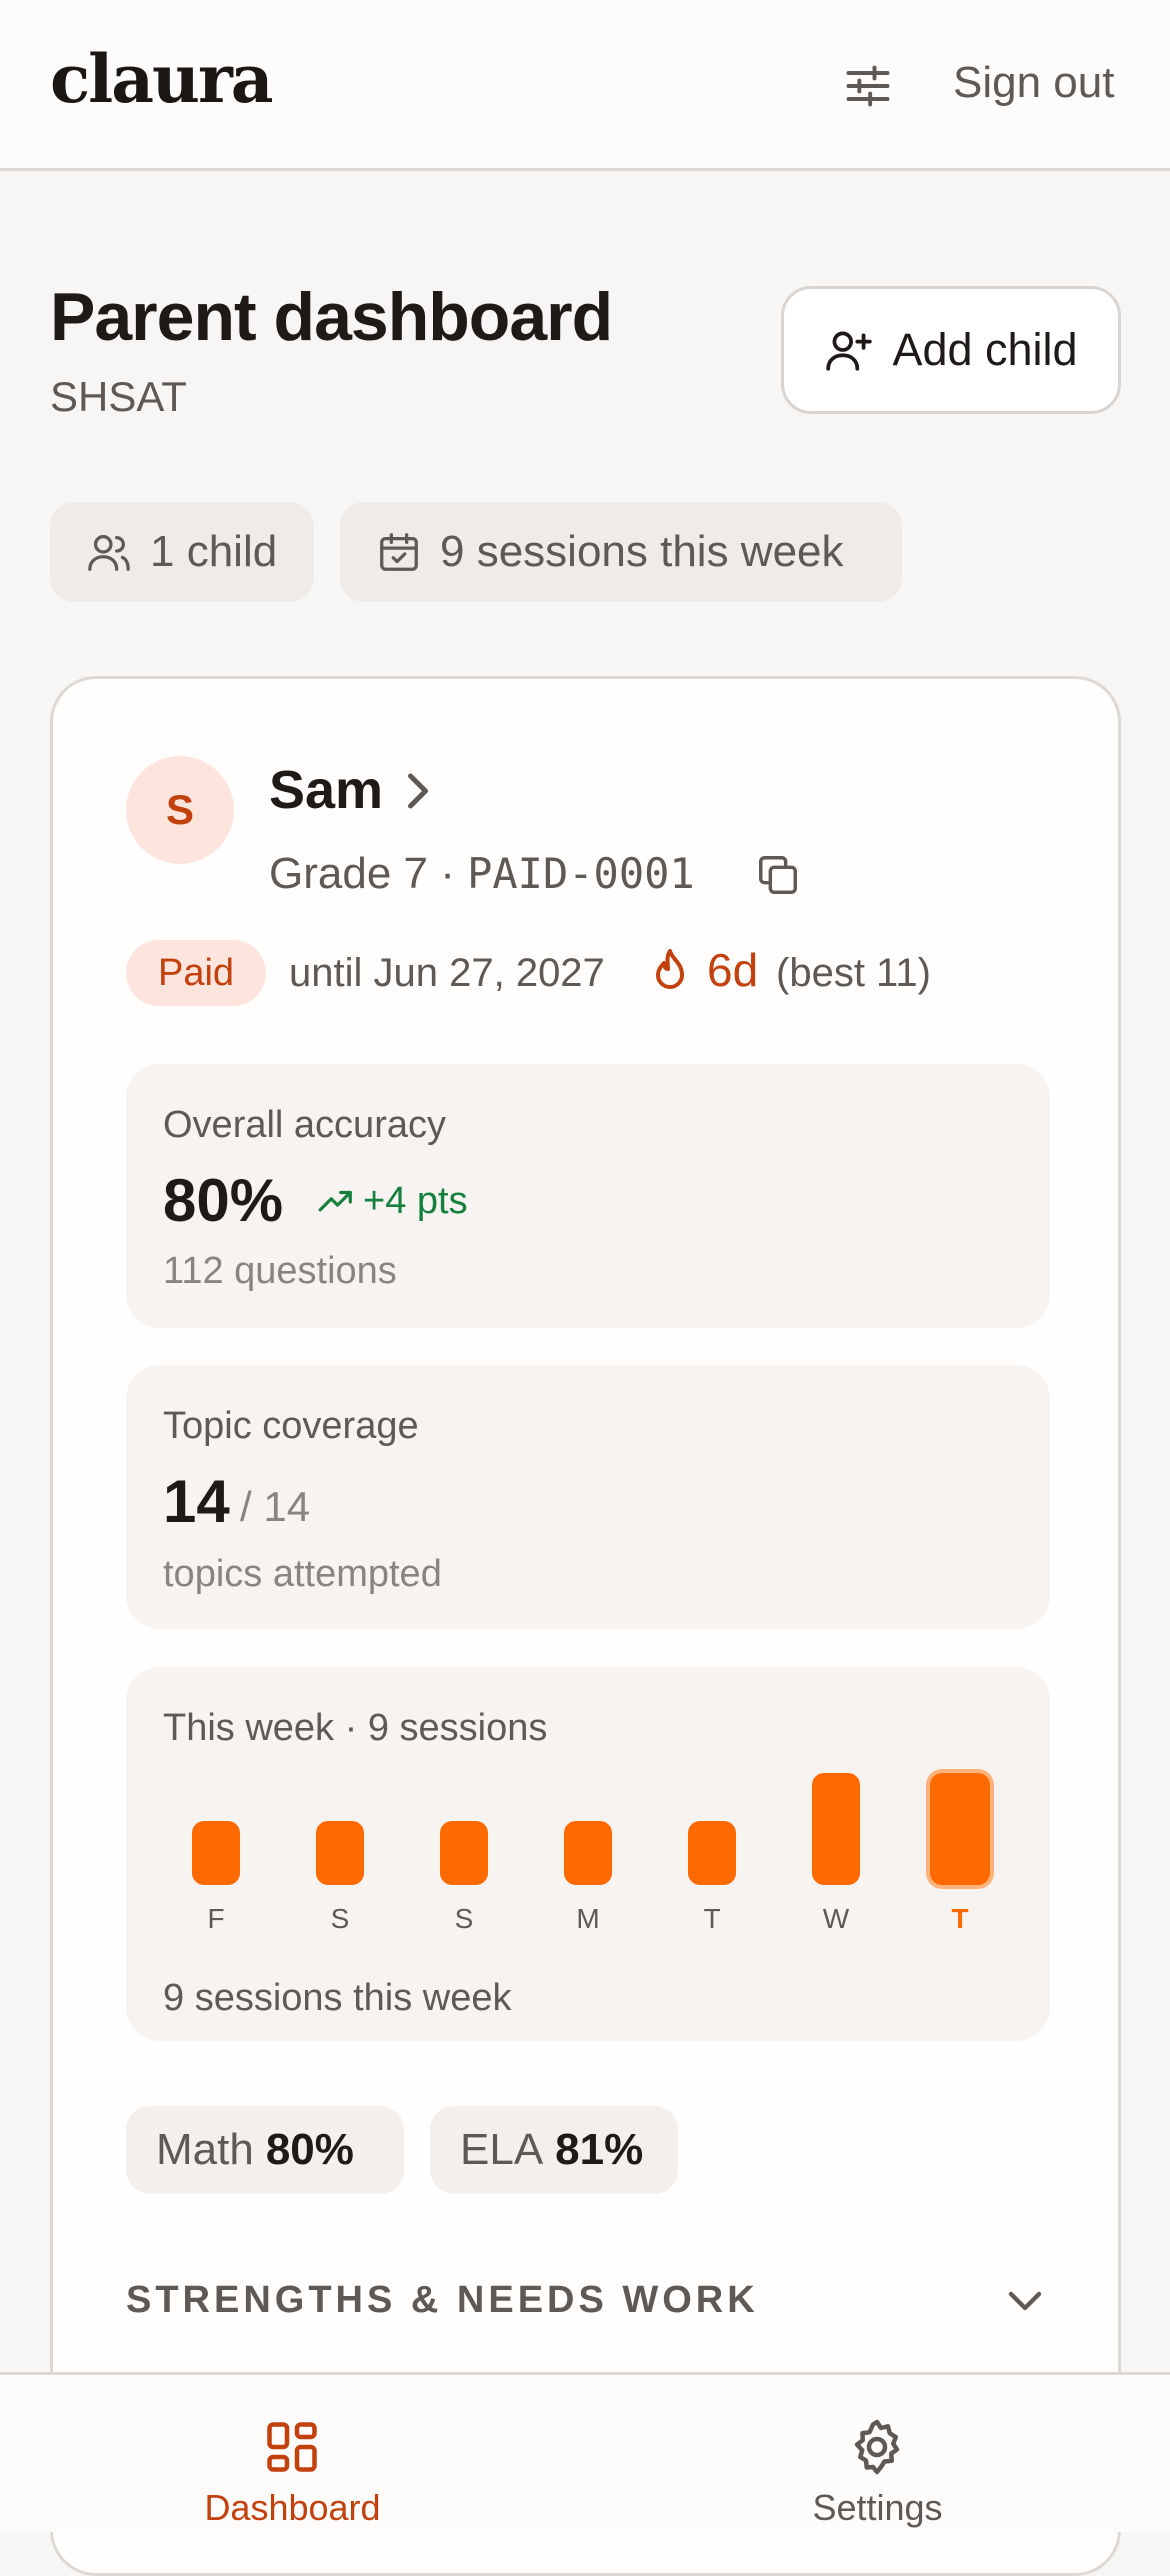 The width and height of the screenshot is (1170, 2576). Describe the element at coordinates (309, 2149) in the screenshot. I see `subject-score: 80%` at that location.